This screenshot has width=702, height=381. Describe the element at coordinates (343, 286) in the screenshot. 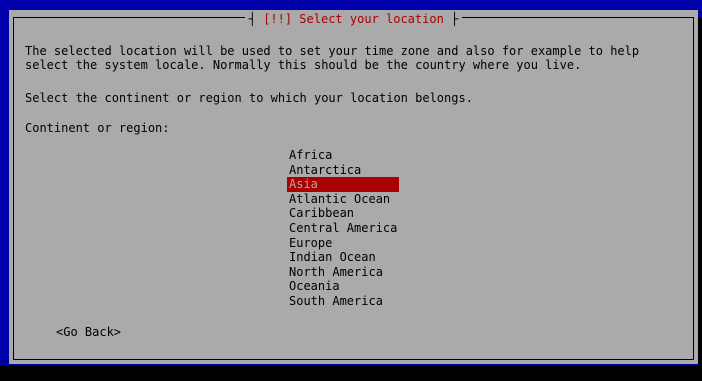

I see `region-item-oceania: Oceania` at that location.